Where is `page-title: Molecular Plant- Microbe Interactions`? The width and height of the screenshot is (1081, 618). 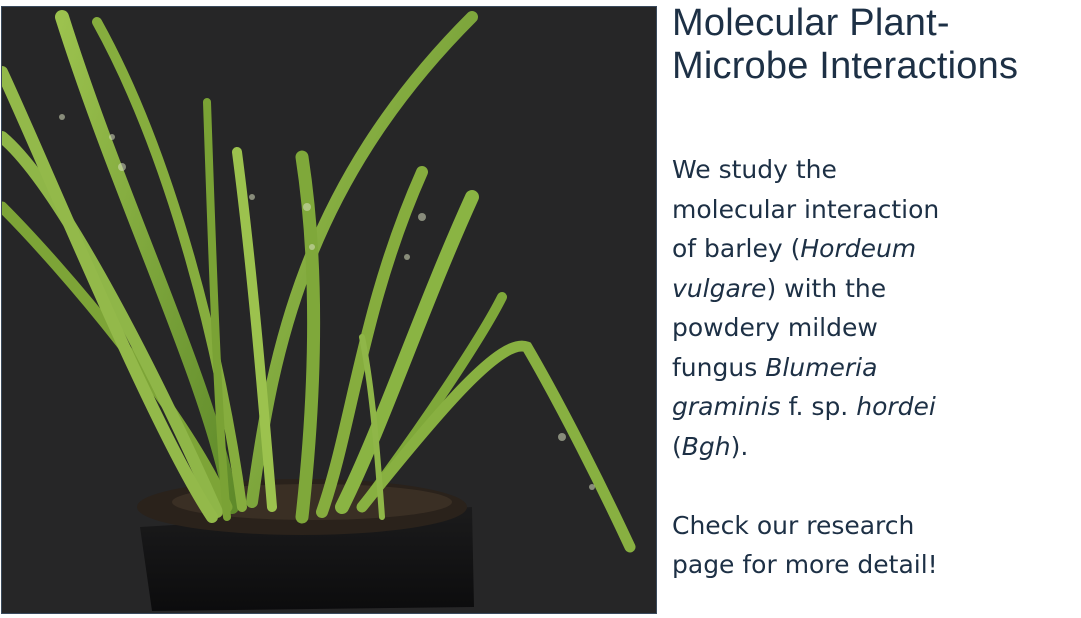 page-title: Molecular Plant- Microbe Interactions is located at coordinates (874, 45).